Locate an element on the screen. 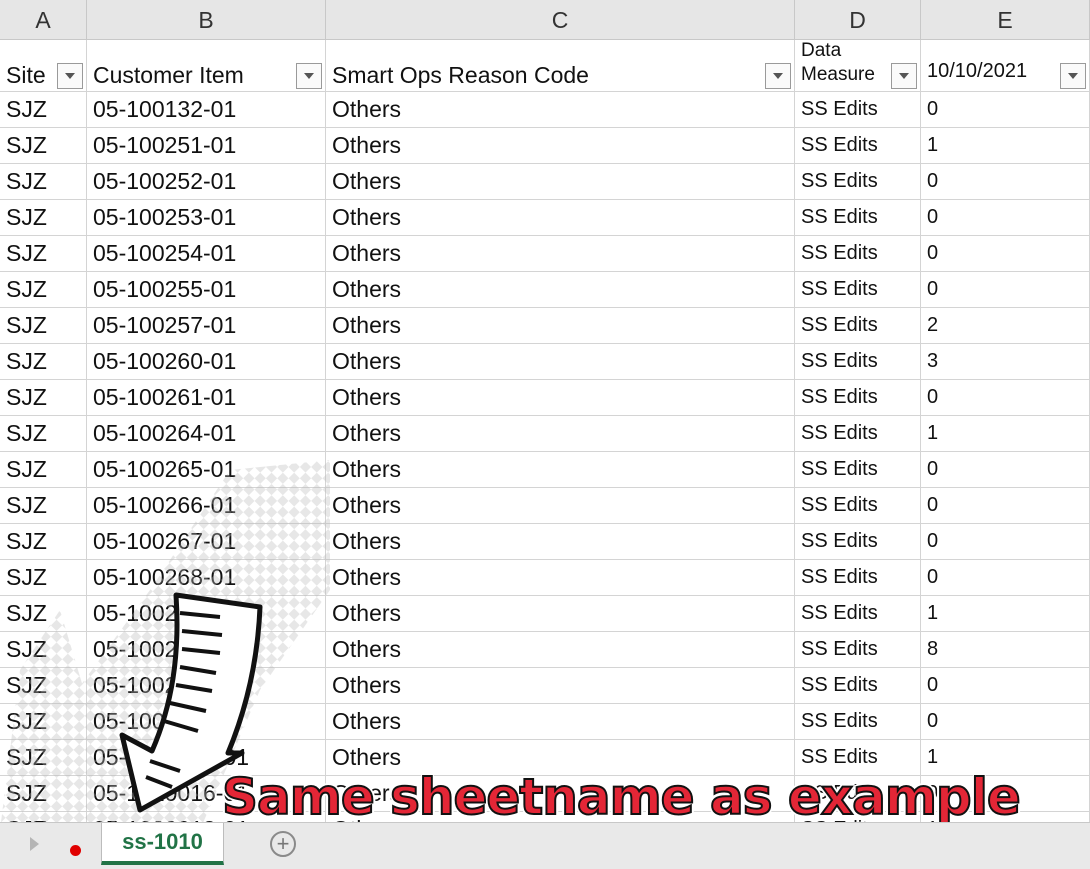 This screenshot has width=1090, height=869. column-header-d: D is located at coordinates (858, 19).